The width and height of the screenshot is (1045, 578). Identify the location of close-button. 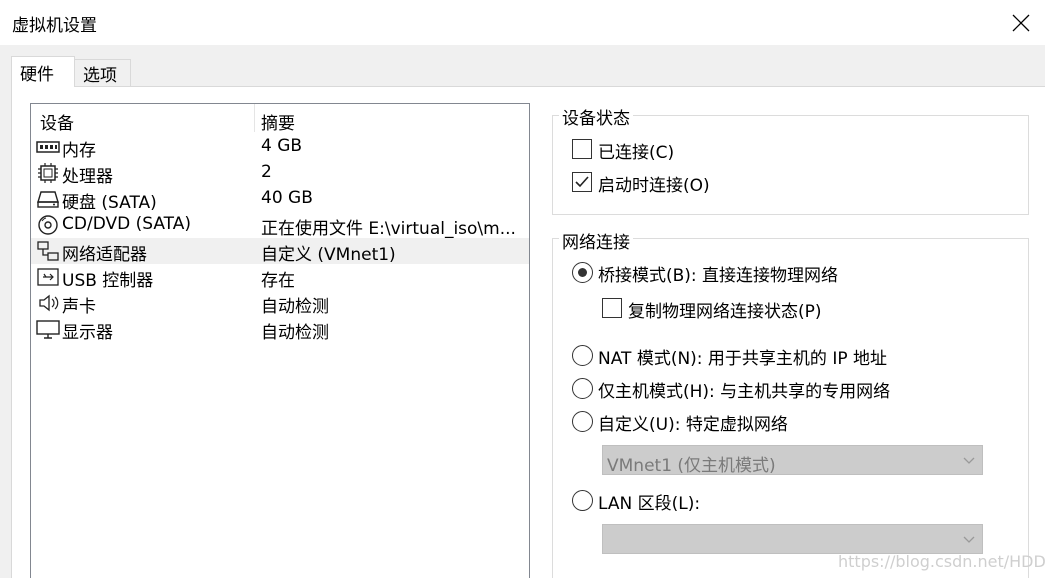
(1021, 22).